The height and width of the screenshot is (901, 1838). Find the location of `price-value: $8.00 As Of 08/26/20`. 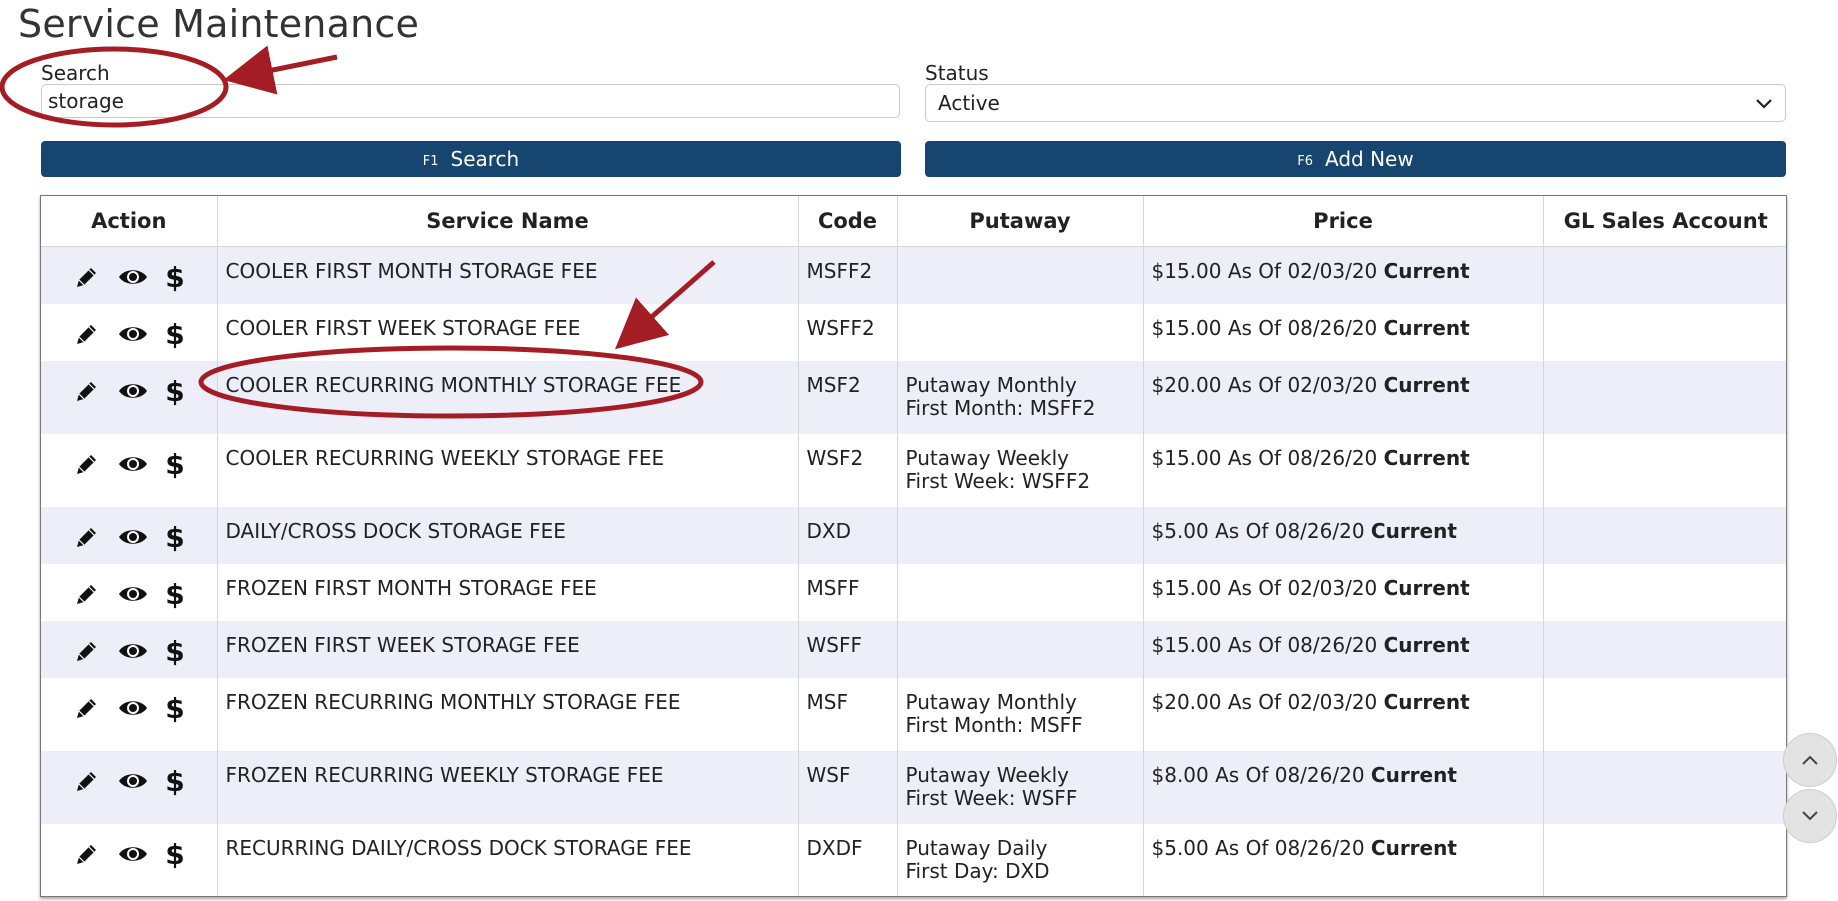

price-value: $8.00 As Of 08/26/20 is located at coordinates (1258, 774).